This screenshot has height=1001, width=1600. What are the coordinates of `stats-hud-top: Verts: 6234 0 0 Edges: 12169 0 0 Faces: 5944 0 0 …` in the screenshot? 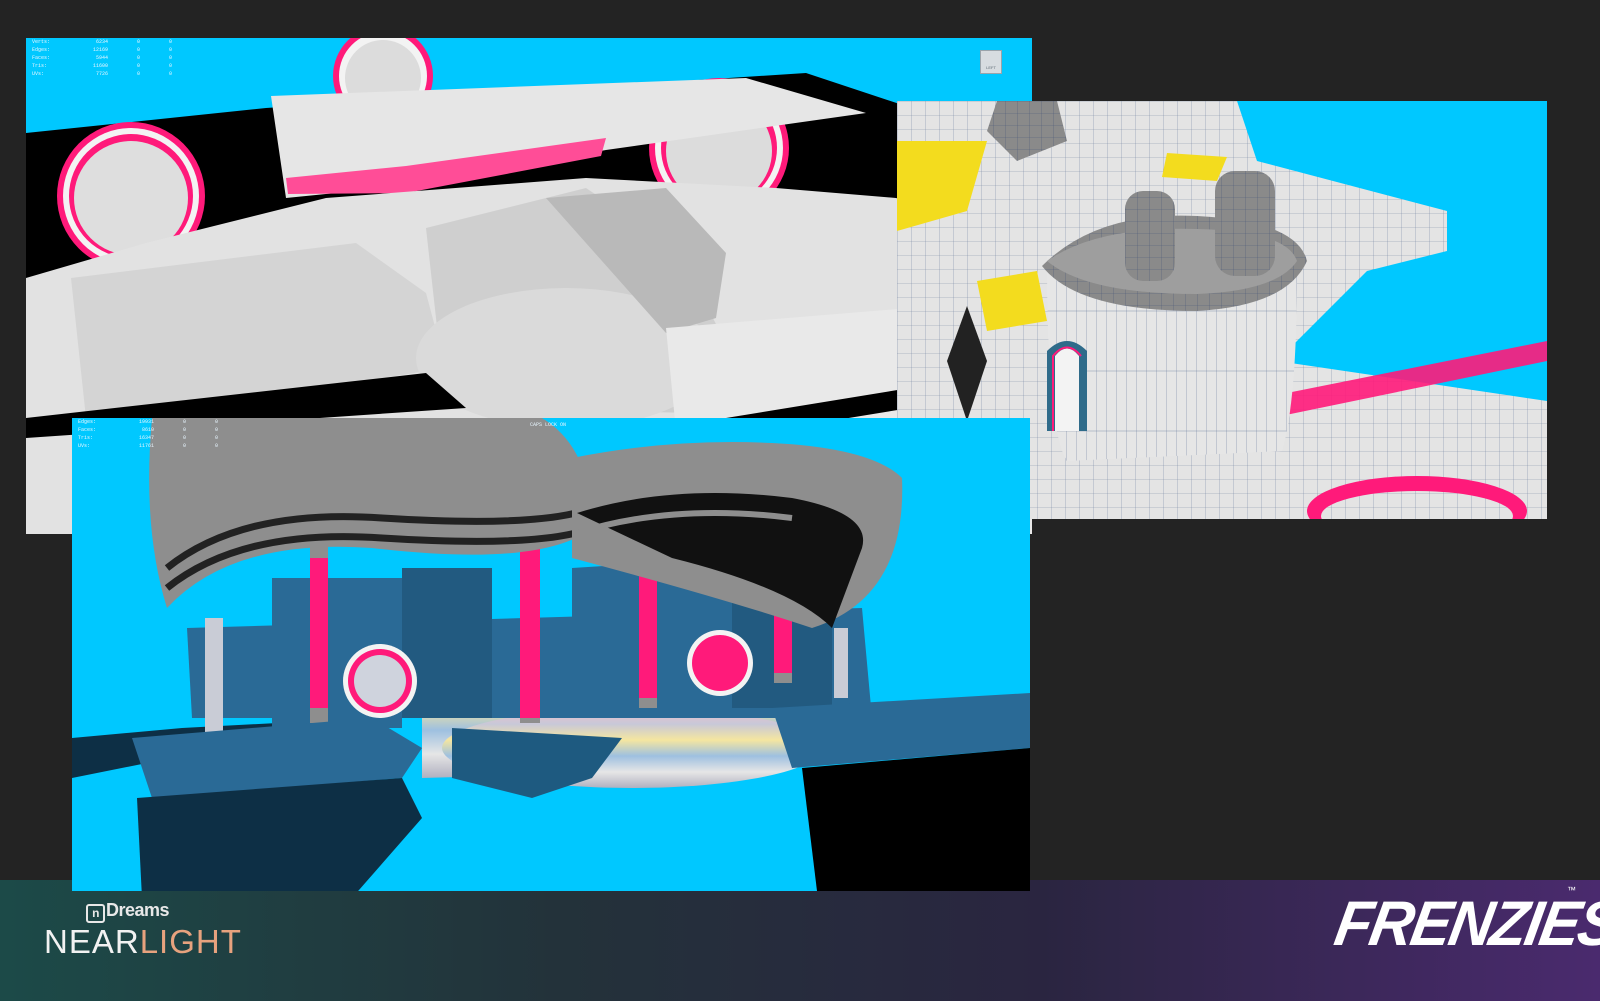 It's located at (102, 58).